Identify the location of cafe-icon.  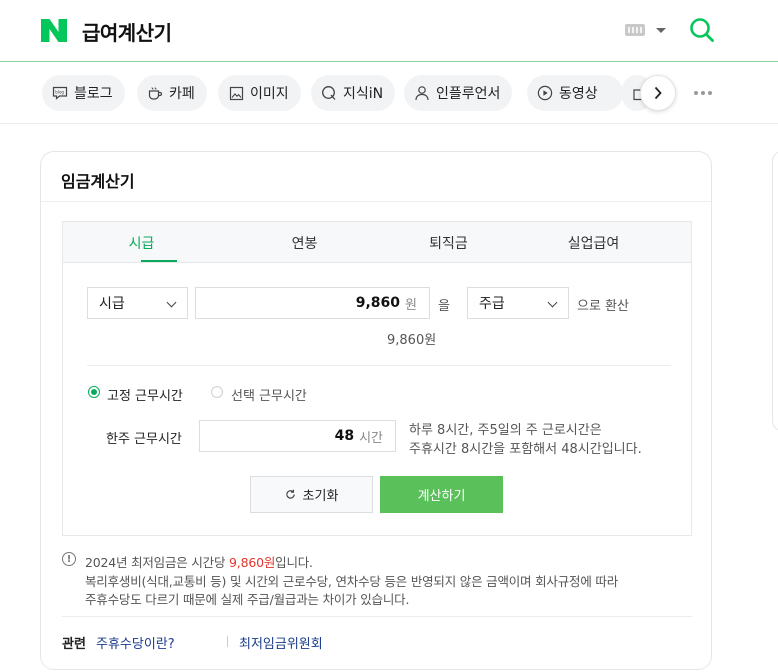
(155, 93).